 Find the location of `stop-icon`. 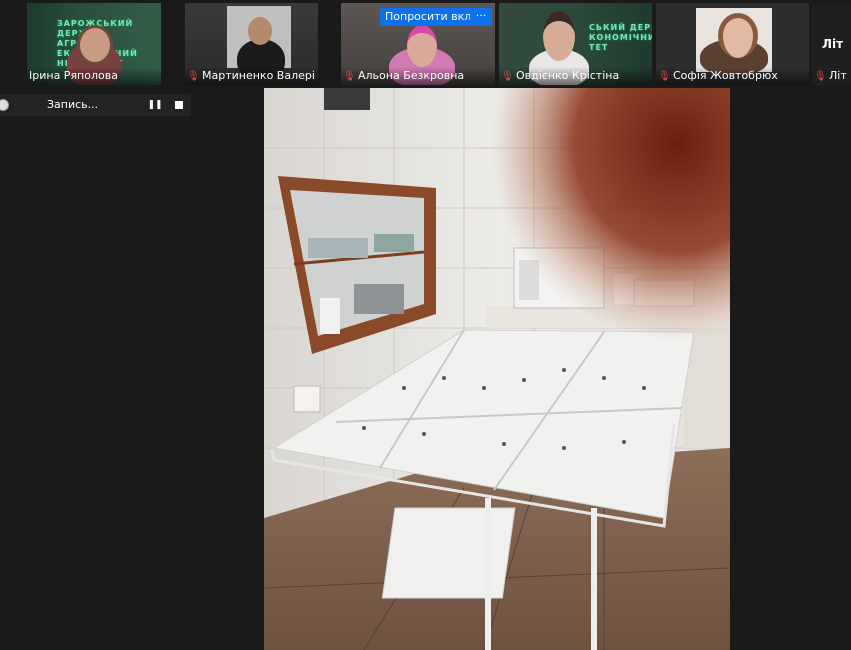

stop-icon is located at coordinates (179, 105).